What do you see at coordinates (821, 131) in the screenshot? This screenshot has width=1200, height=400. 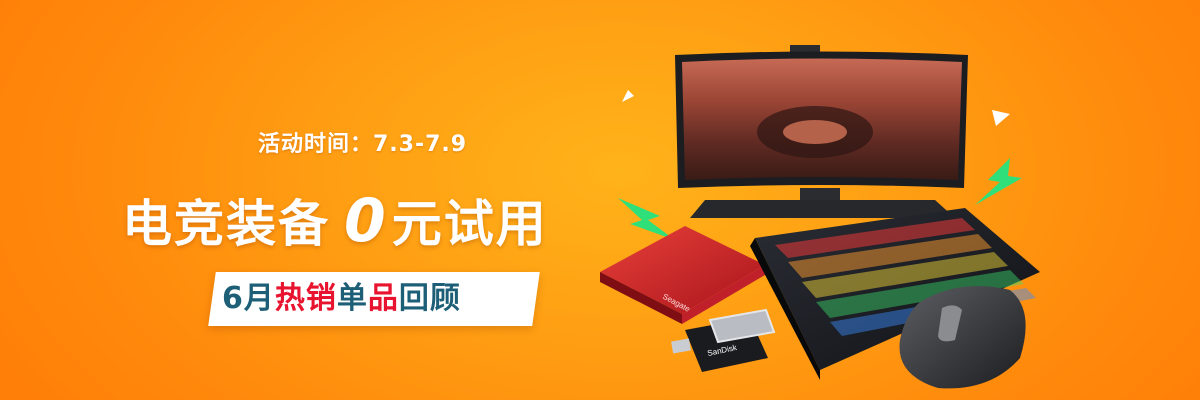 I see `monitor-icon` at bounding box center [821, 131].